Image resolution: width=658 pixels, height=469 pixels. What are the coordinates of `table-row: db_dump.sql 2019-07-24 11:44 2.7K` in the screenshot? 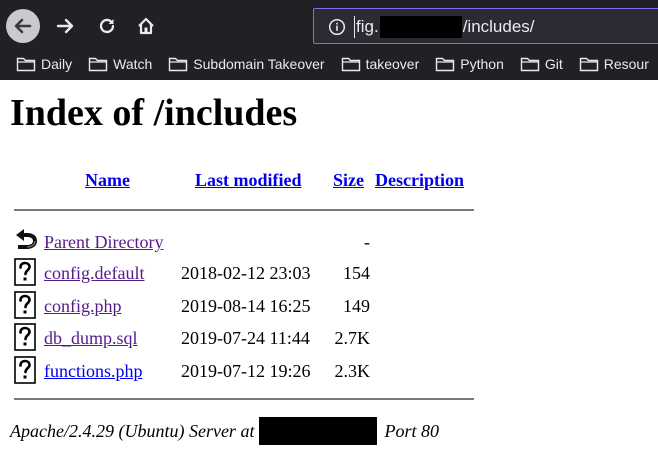 It's located at (329, 338).